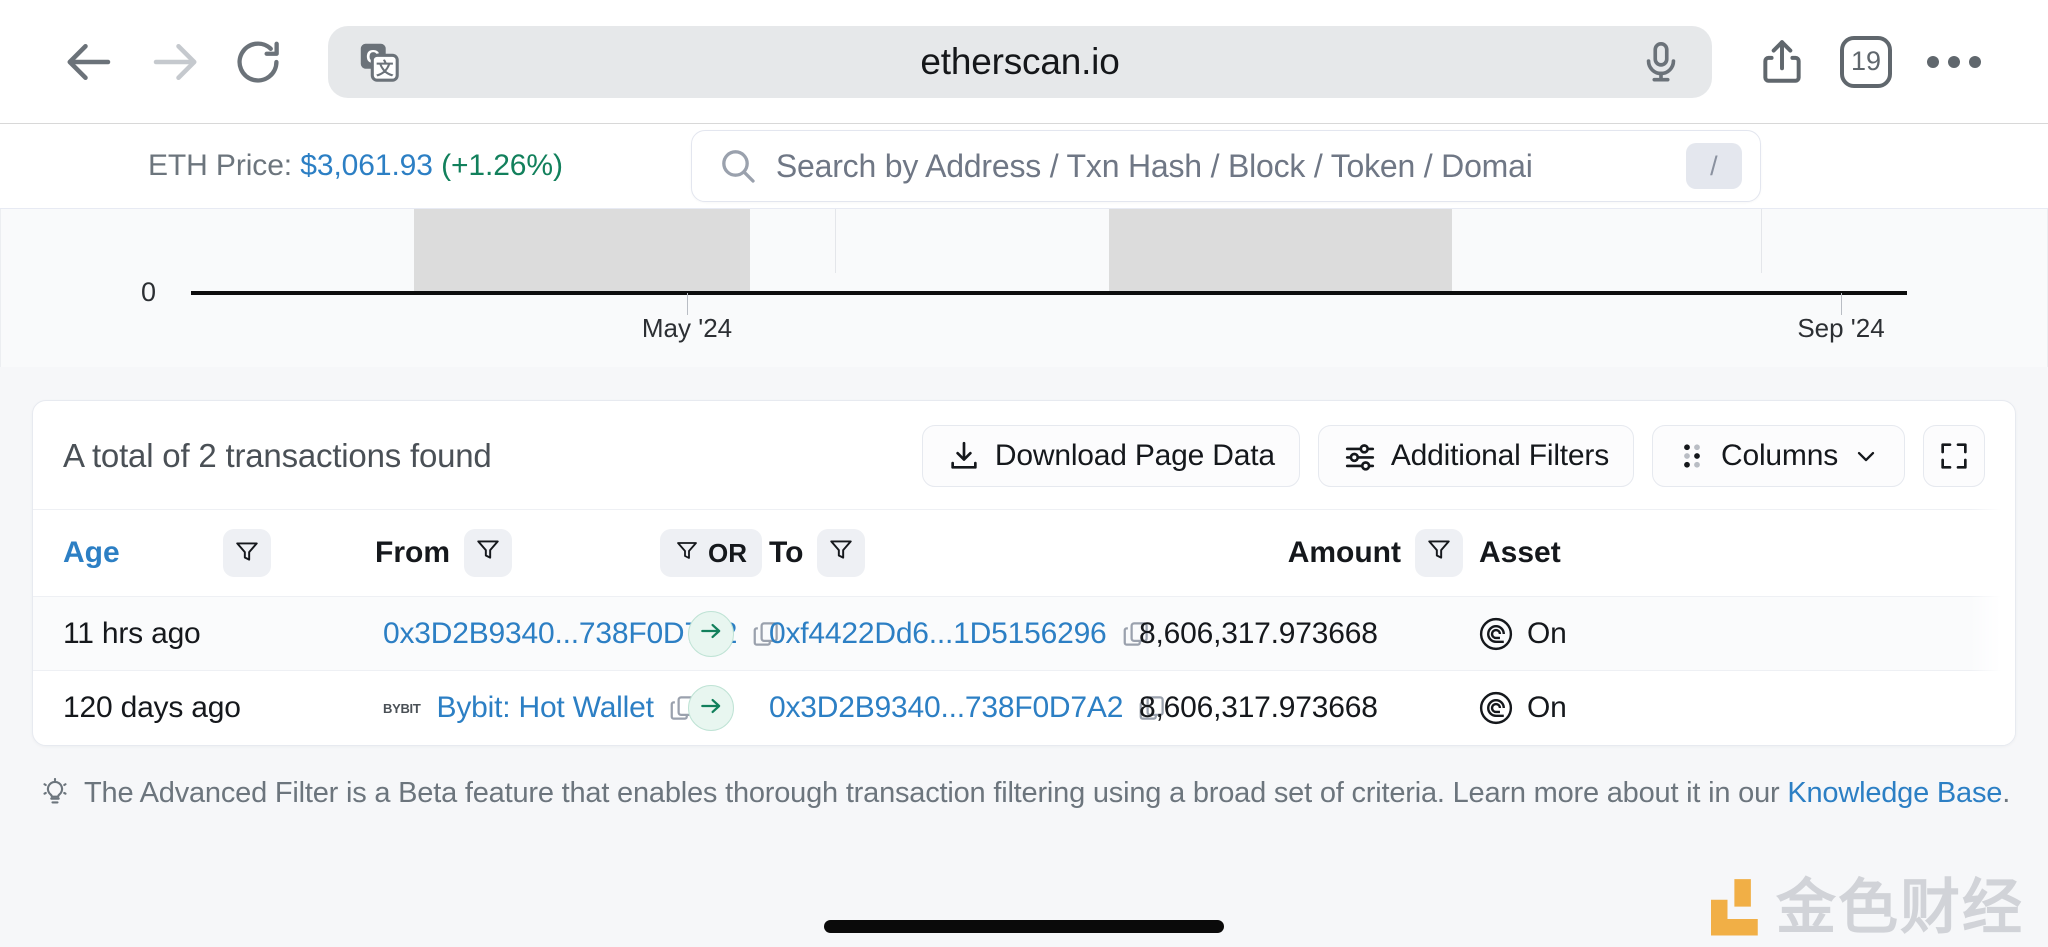 This screenshot has height=947, width=2048. What do you see at coordinates (152, 707) in the screenshot?
I see `row-age: 120 days ago` at bounding box center [152, 707].